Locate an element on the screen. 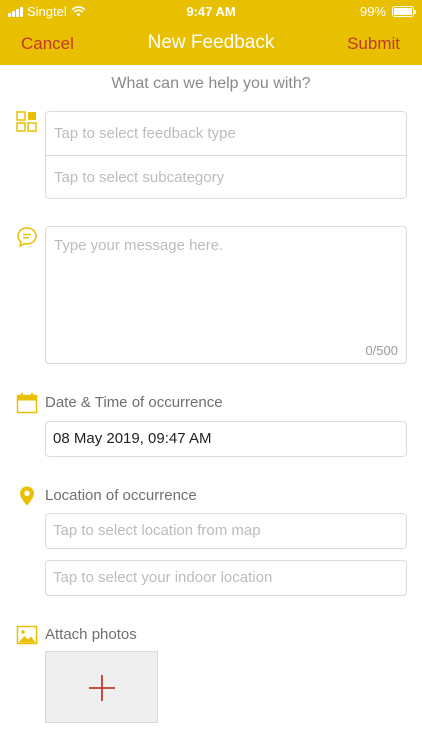 This screenshot has width=422, height=750. battery-percent: 99% is located at coordinates (372, 11).